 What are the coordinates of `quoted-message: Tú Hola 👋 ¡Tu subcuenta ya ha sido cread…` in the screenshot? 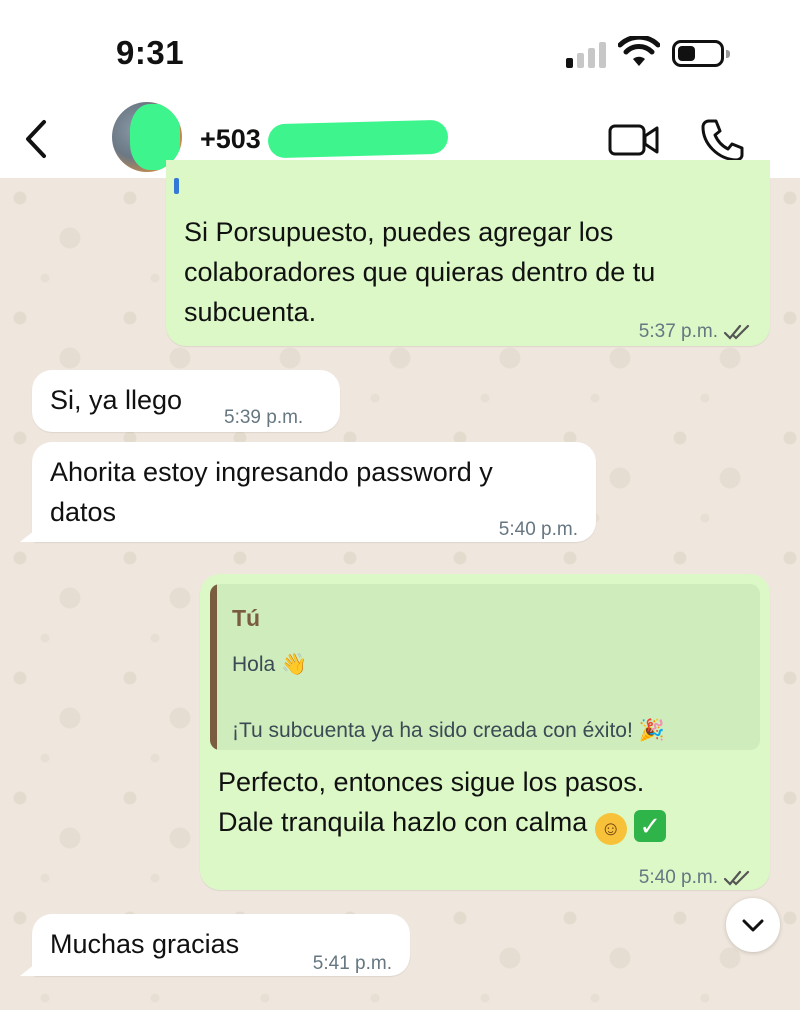 It's located at (485, 667).